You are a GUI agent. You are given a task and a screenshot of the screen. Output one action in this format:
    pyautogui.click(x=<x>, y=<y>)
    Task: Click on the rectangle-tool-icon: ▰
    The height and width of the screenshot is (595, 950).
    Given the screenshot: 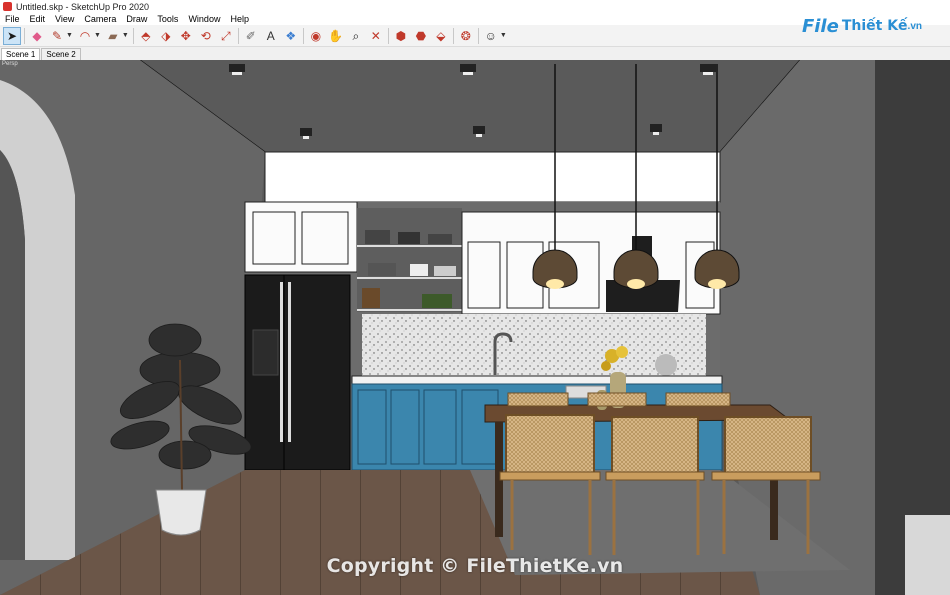 What is the action you would take?
    pyautogui.click(x=113, y=36)
    